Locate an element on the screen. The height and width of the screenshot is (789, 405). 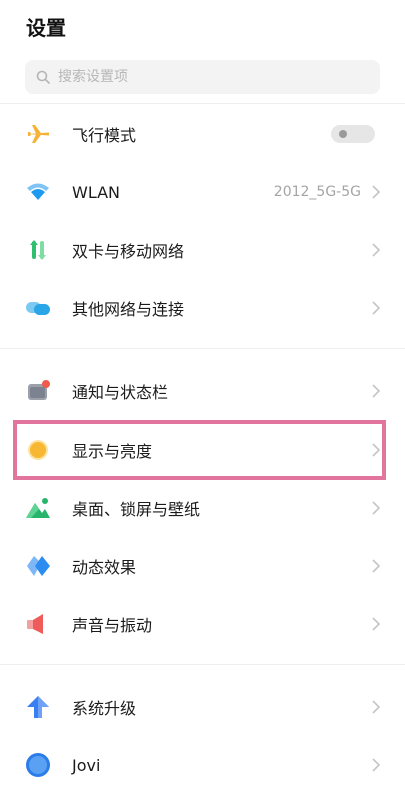
wlan-network-name: 2012_5G-5G is located at coordinates (317, 192).